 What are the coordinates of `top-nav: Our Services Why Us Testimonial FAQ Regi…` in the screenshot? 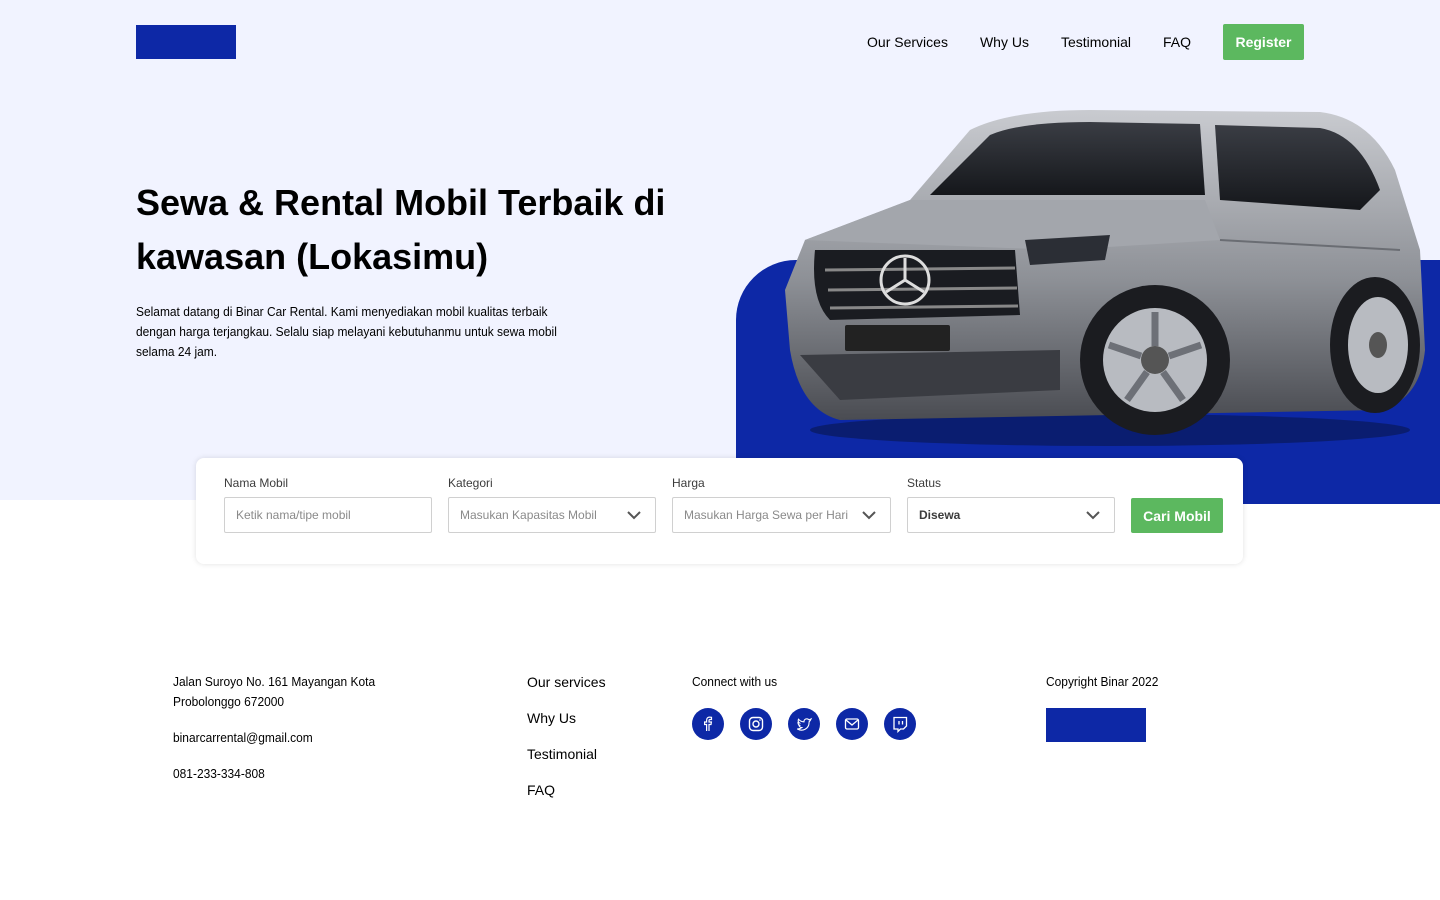 It's located at (1085, 42).